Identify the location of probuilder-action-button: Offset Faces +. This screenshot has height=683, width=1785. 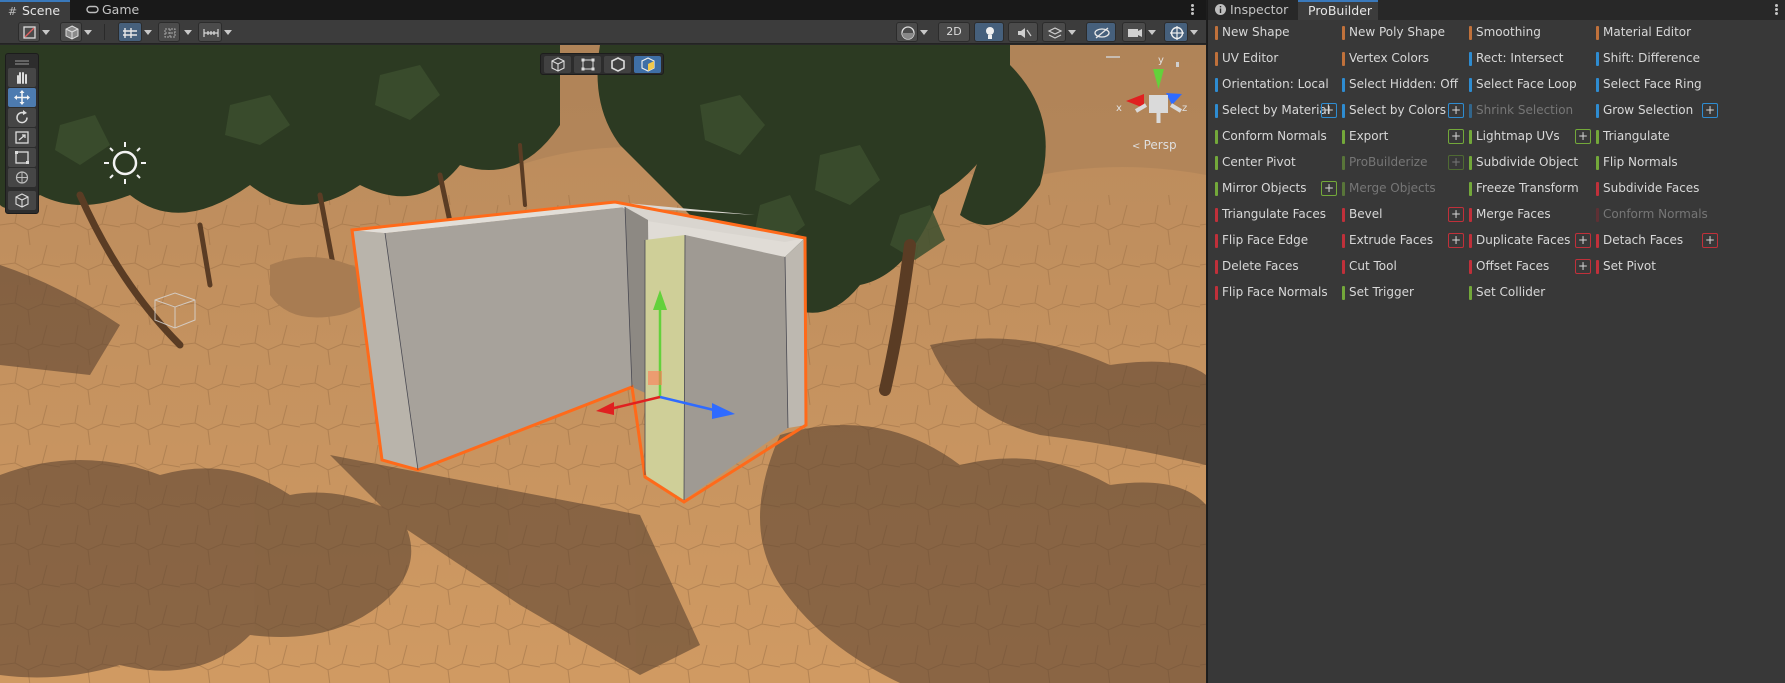
(1530, 267).